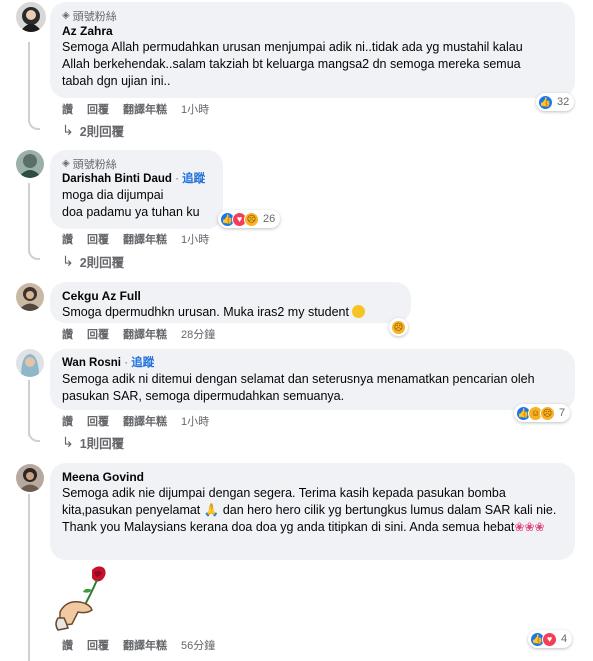 This screenshot has width=593, height=661. What do you see at coordinates (563, 102) in the screenshot?
I see `reaction-count: 32` at bounding box center [563, 102].